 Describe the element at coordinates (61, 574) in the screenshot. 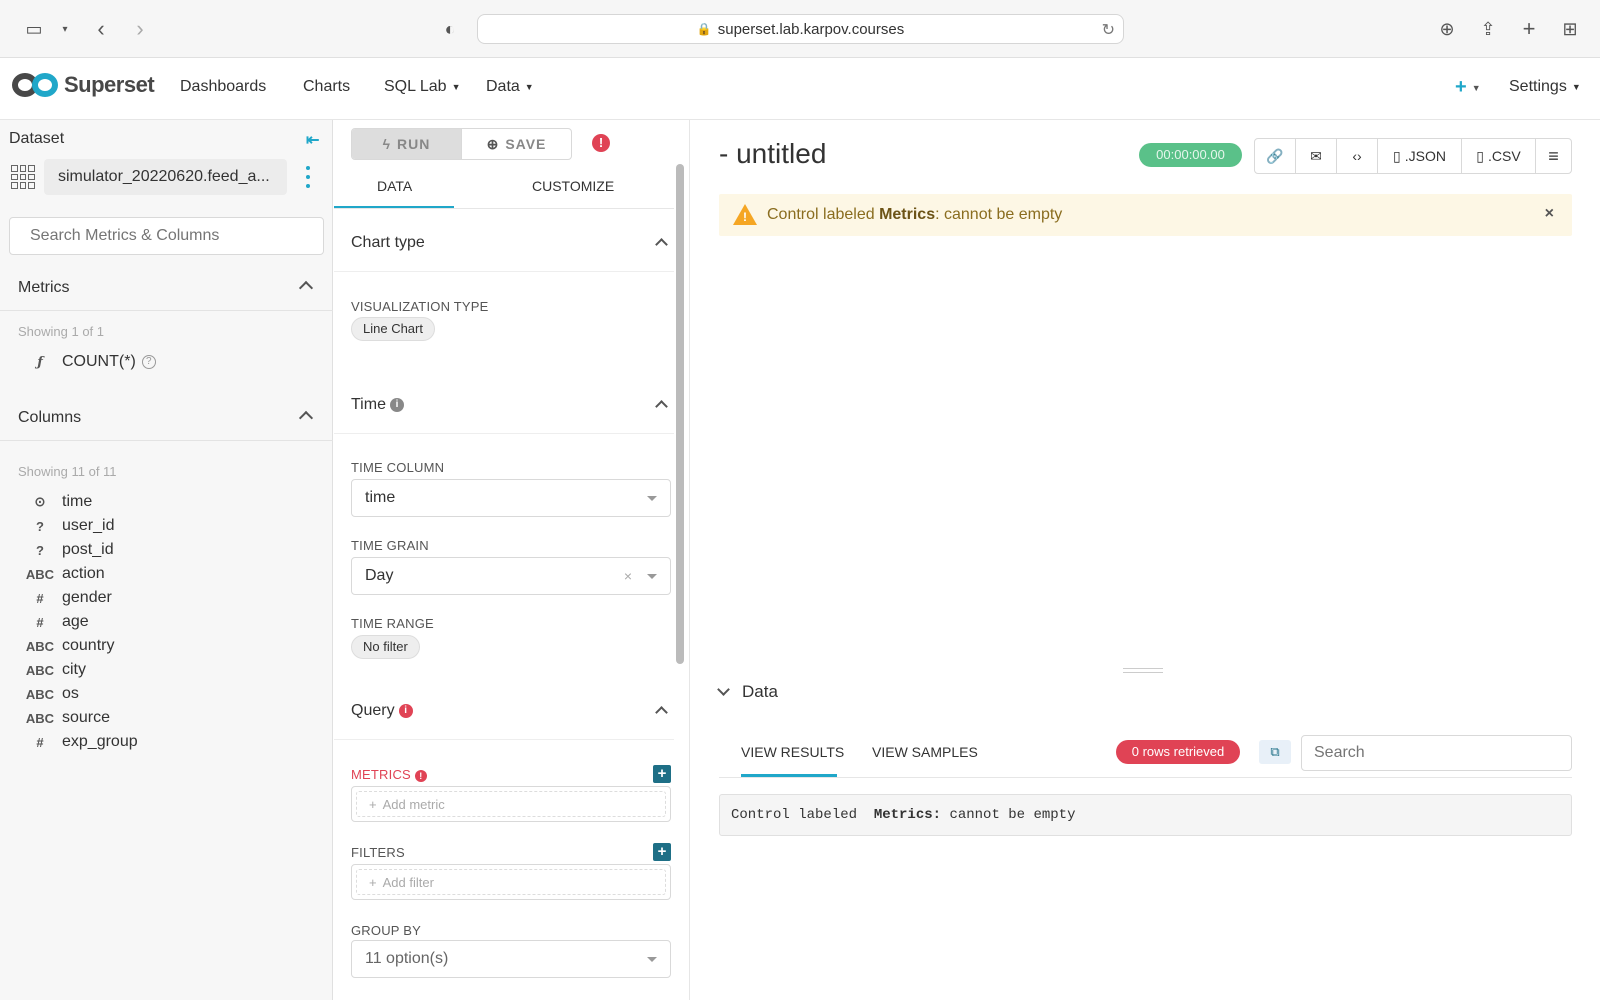

I see `column-item: ABC action` at that location.